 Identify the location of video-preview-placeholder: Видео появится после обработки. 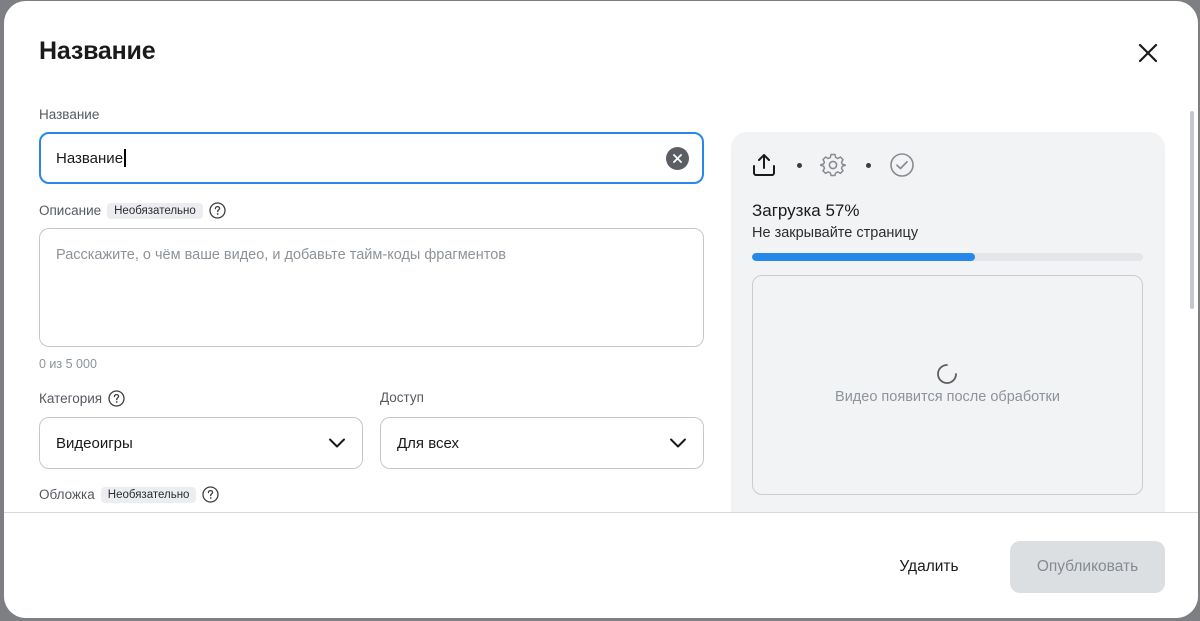
(947, 385).